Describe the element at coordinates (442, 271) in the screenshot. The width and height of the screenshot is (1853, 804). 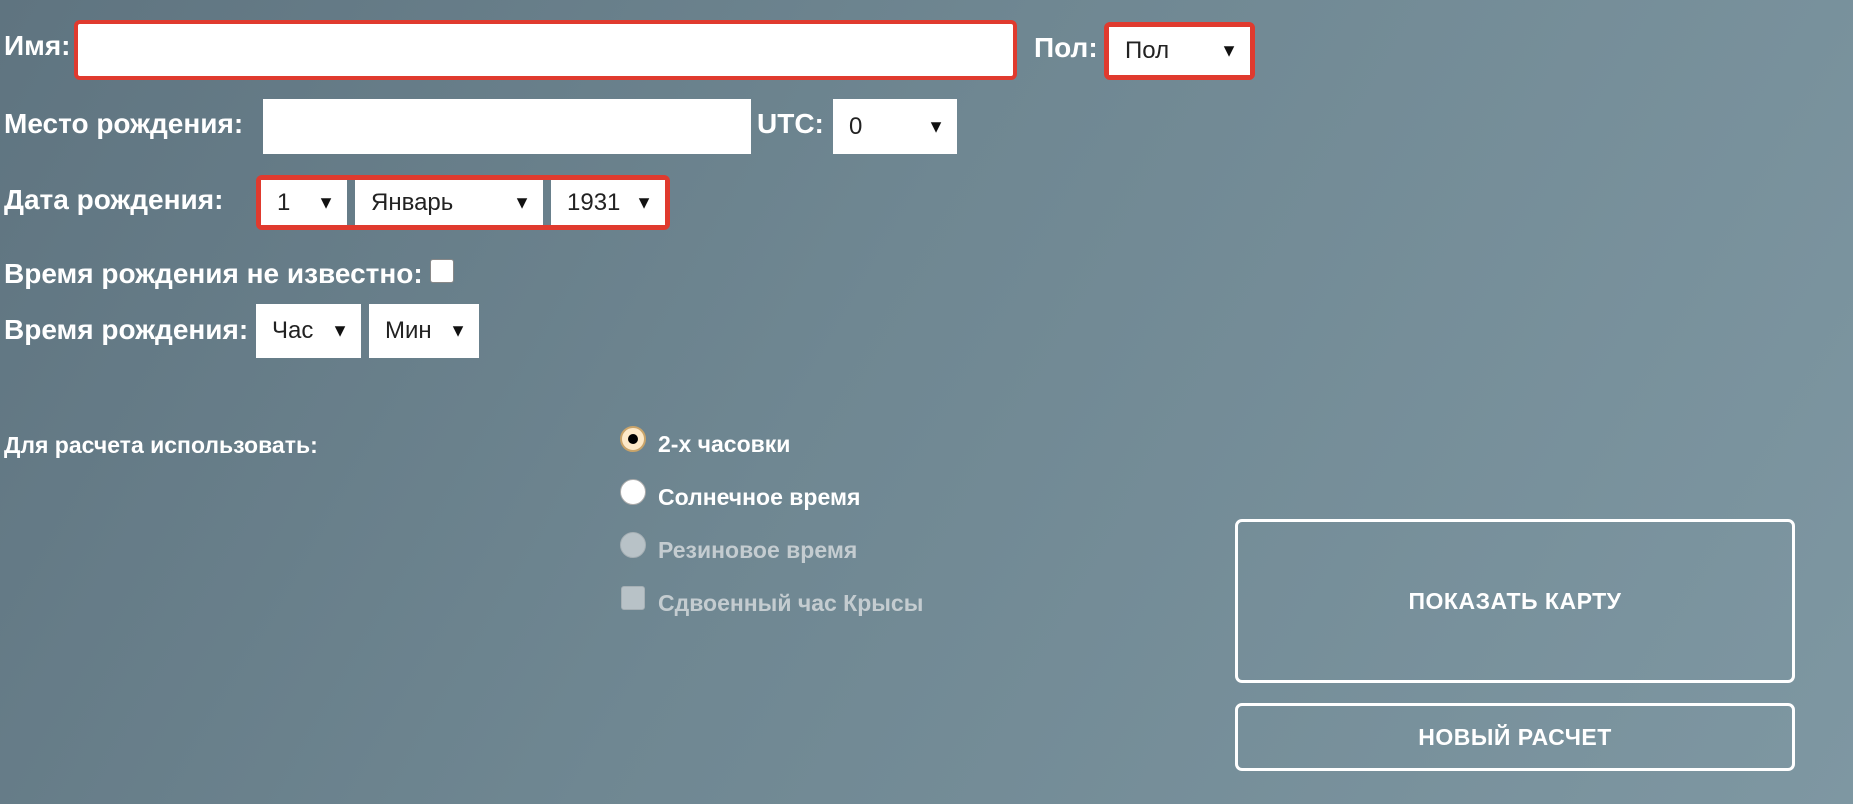
I see `unknown-time-checkbox` at that location.